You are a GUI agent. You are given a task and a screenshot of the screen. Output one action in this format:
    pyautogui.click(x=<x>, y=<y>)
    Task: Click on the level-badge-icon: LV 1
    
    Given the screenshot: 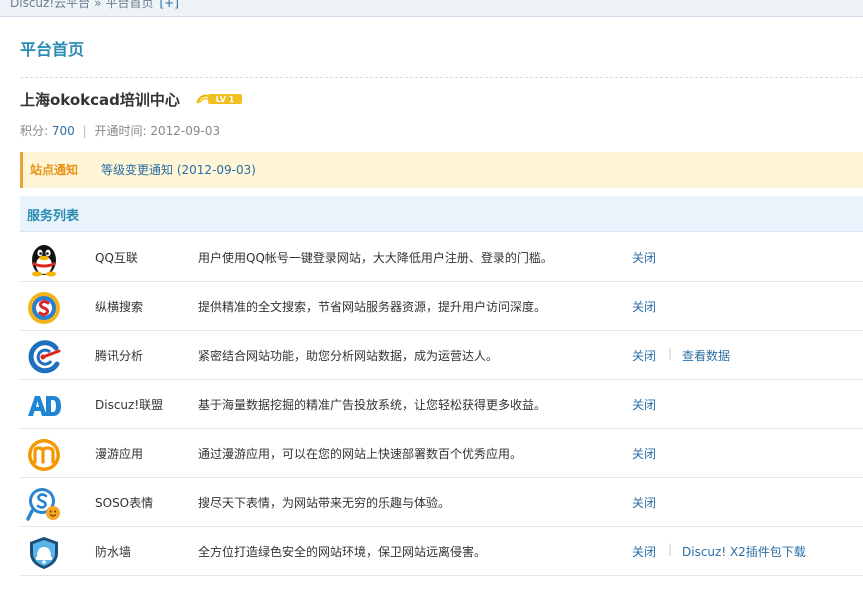 What is the action you would take?
    pyautogui.click(x=219, y=99)
    